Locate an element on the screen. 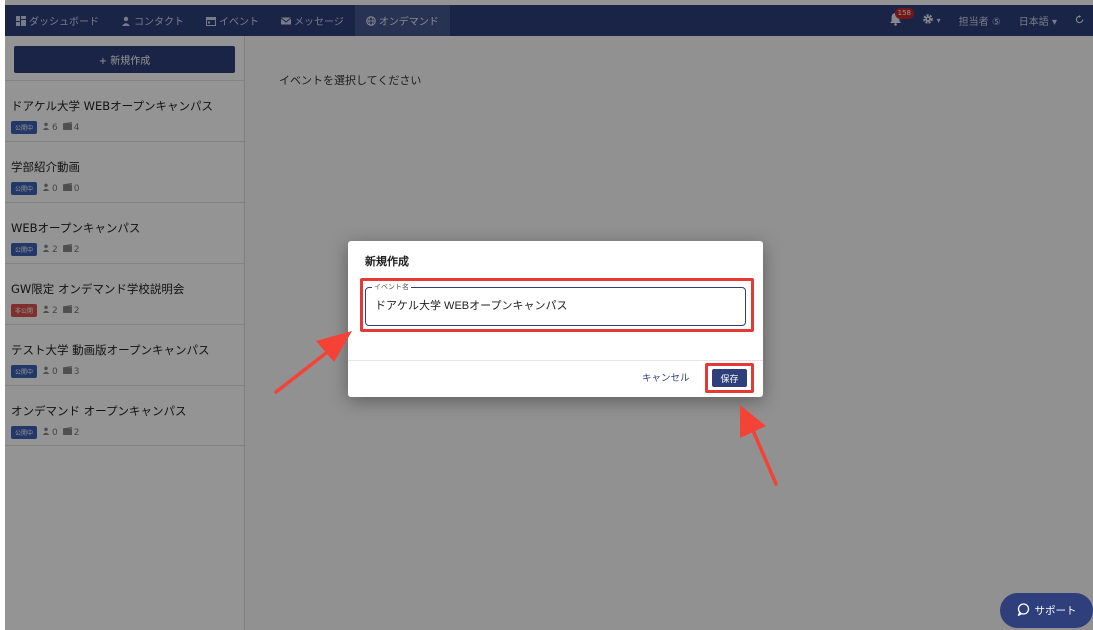 The height and width of the screenshot is (630, 1093). dialog-divider is located at coordinates (555, 360).